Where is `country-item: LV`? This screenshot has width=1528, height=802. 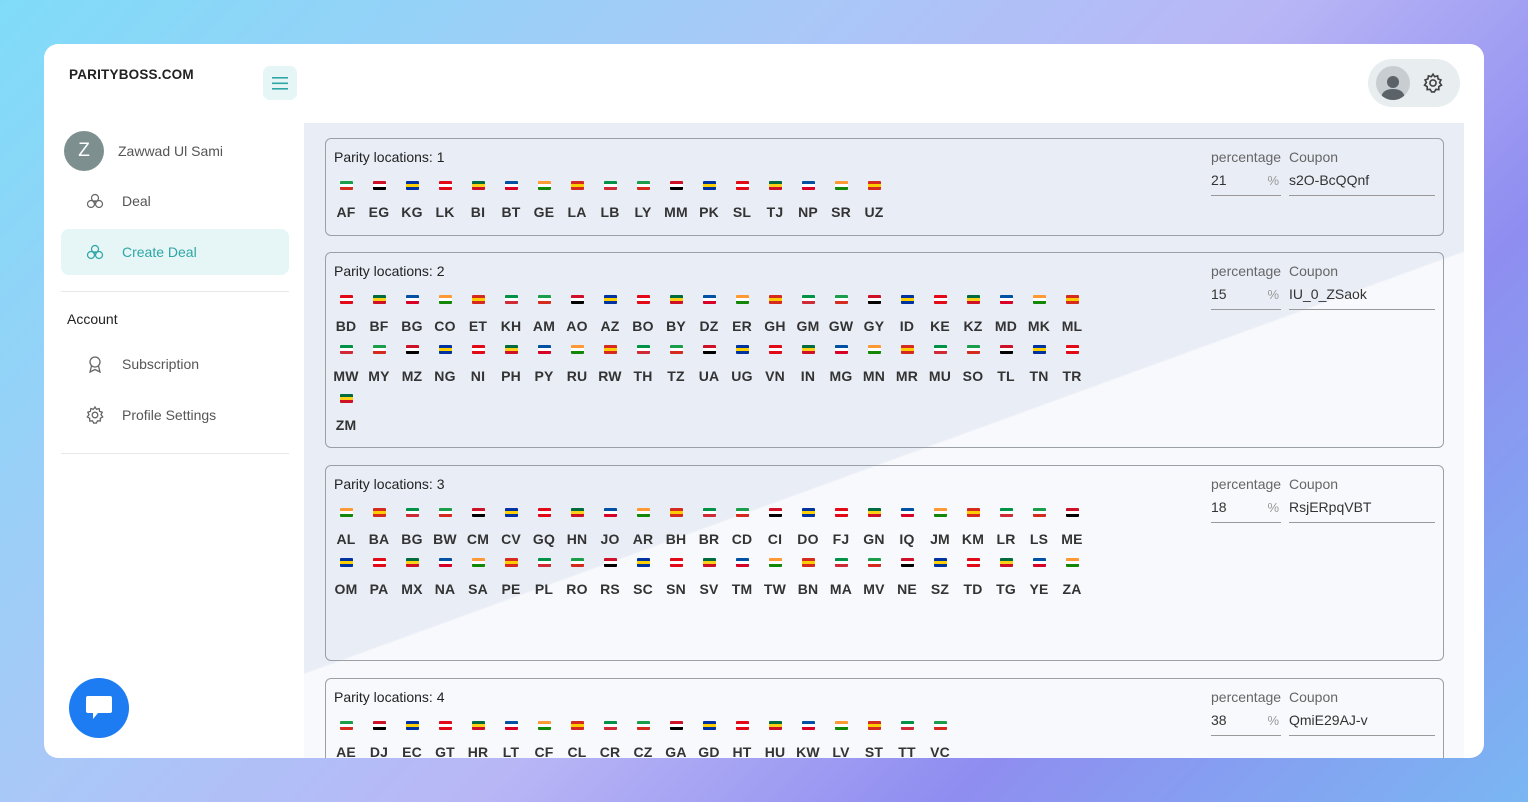 country-item: LV is located at coordinates (841, 737).